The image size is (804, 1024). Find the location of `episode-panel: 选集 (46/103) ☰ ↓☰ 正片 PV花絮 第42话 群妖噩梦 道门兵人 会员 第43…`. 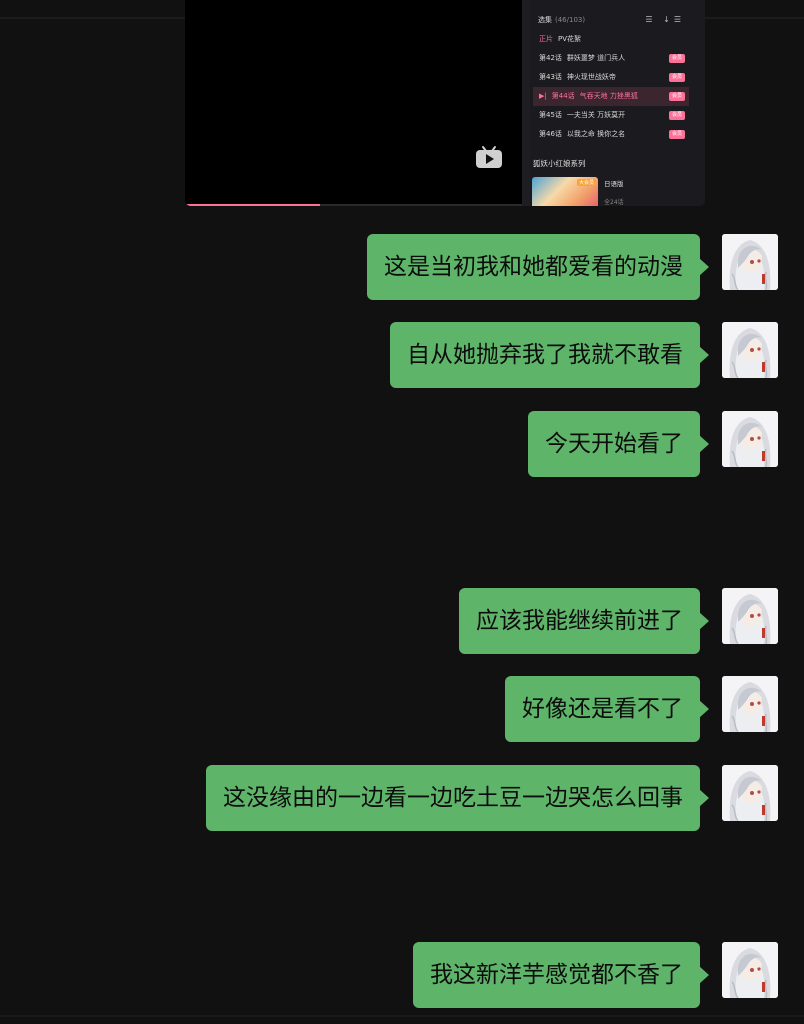

episode-panel: 选集 (46/103) ☰ ↓☰ 正片 PV花絮 第42话 群妖噩梦 道门兵人 会员 第43… is located at coordinates (617, 103).